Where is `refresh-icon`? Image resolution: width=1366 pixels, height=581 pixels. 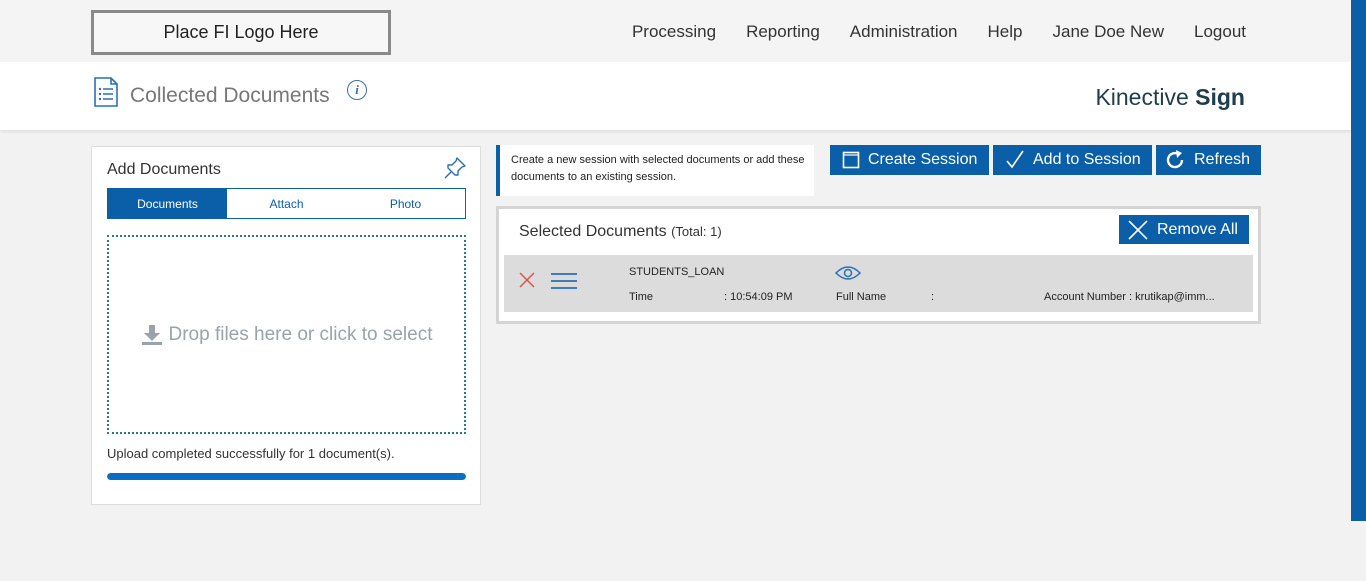
refresh-icon is located at coordinates (1175, 159).